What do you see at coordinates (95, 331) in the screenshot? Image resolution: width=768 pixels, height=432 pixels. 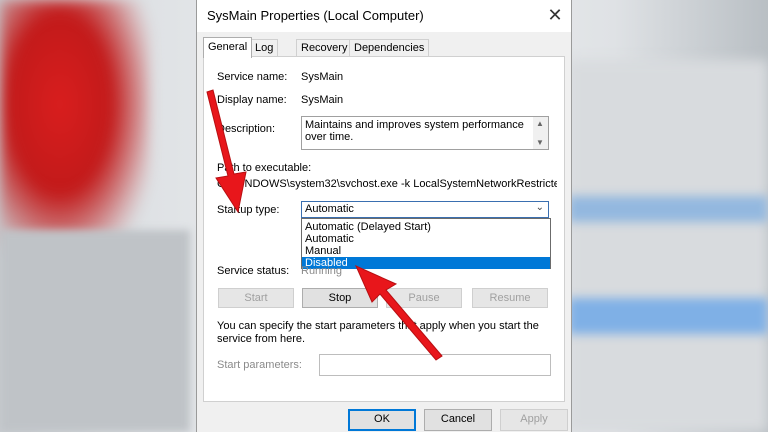 I see `blurred-left-panel` at bounding box center [95, 331].